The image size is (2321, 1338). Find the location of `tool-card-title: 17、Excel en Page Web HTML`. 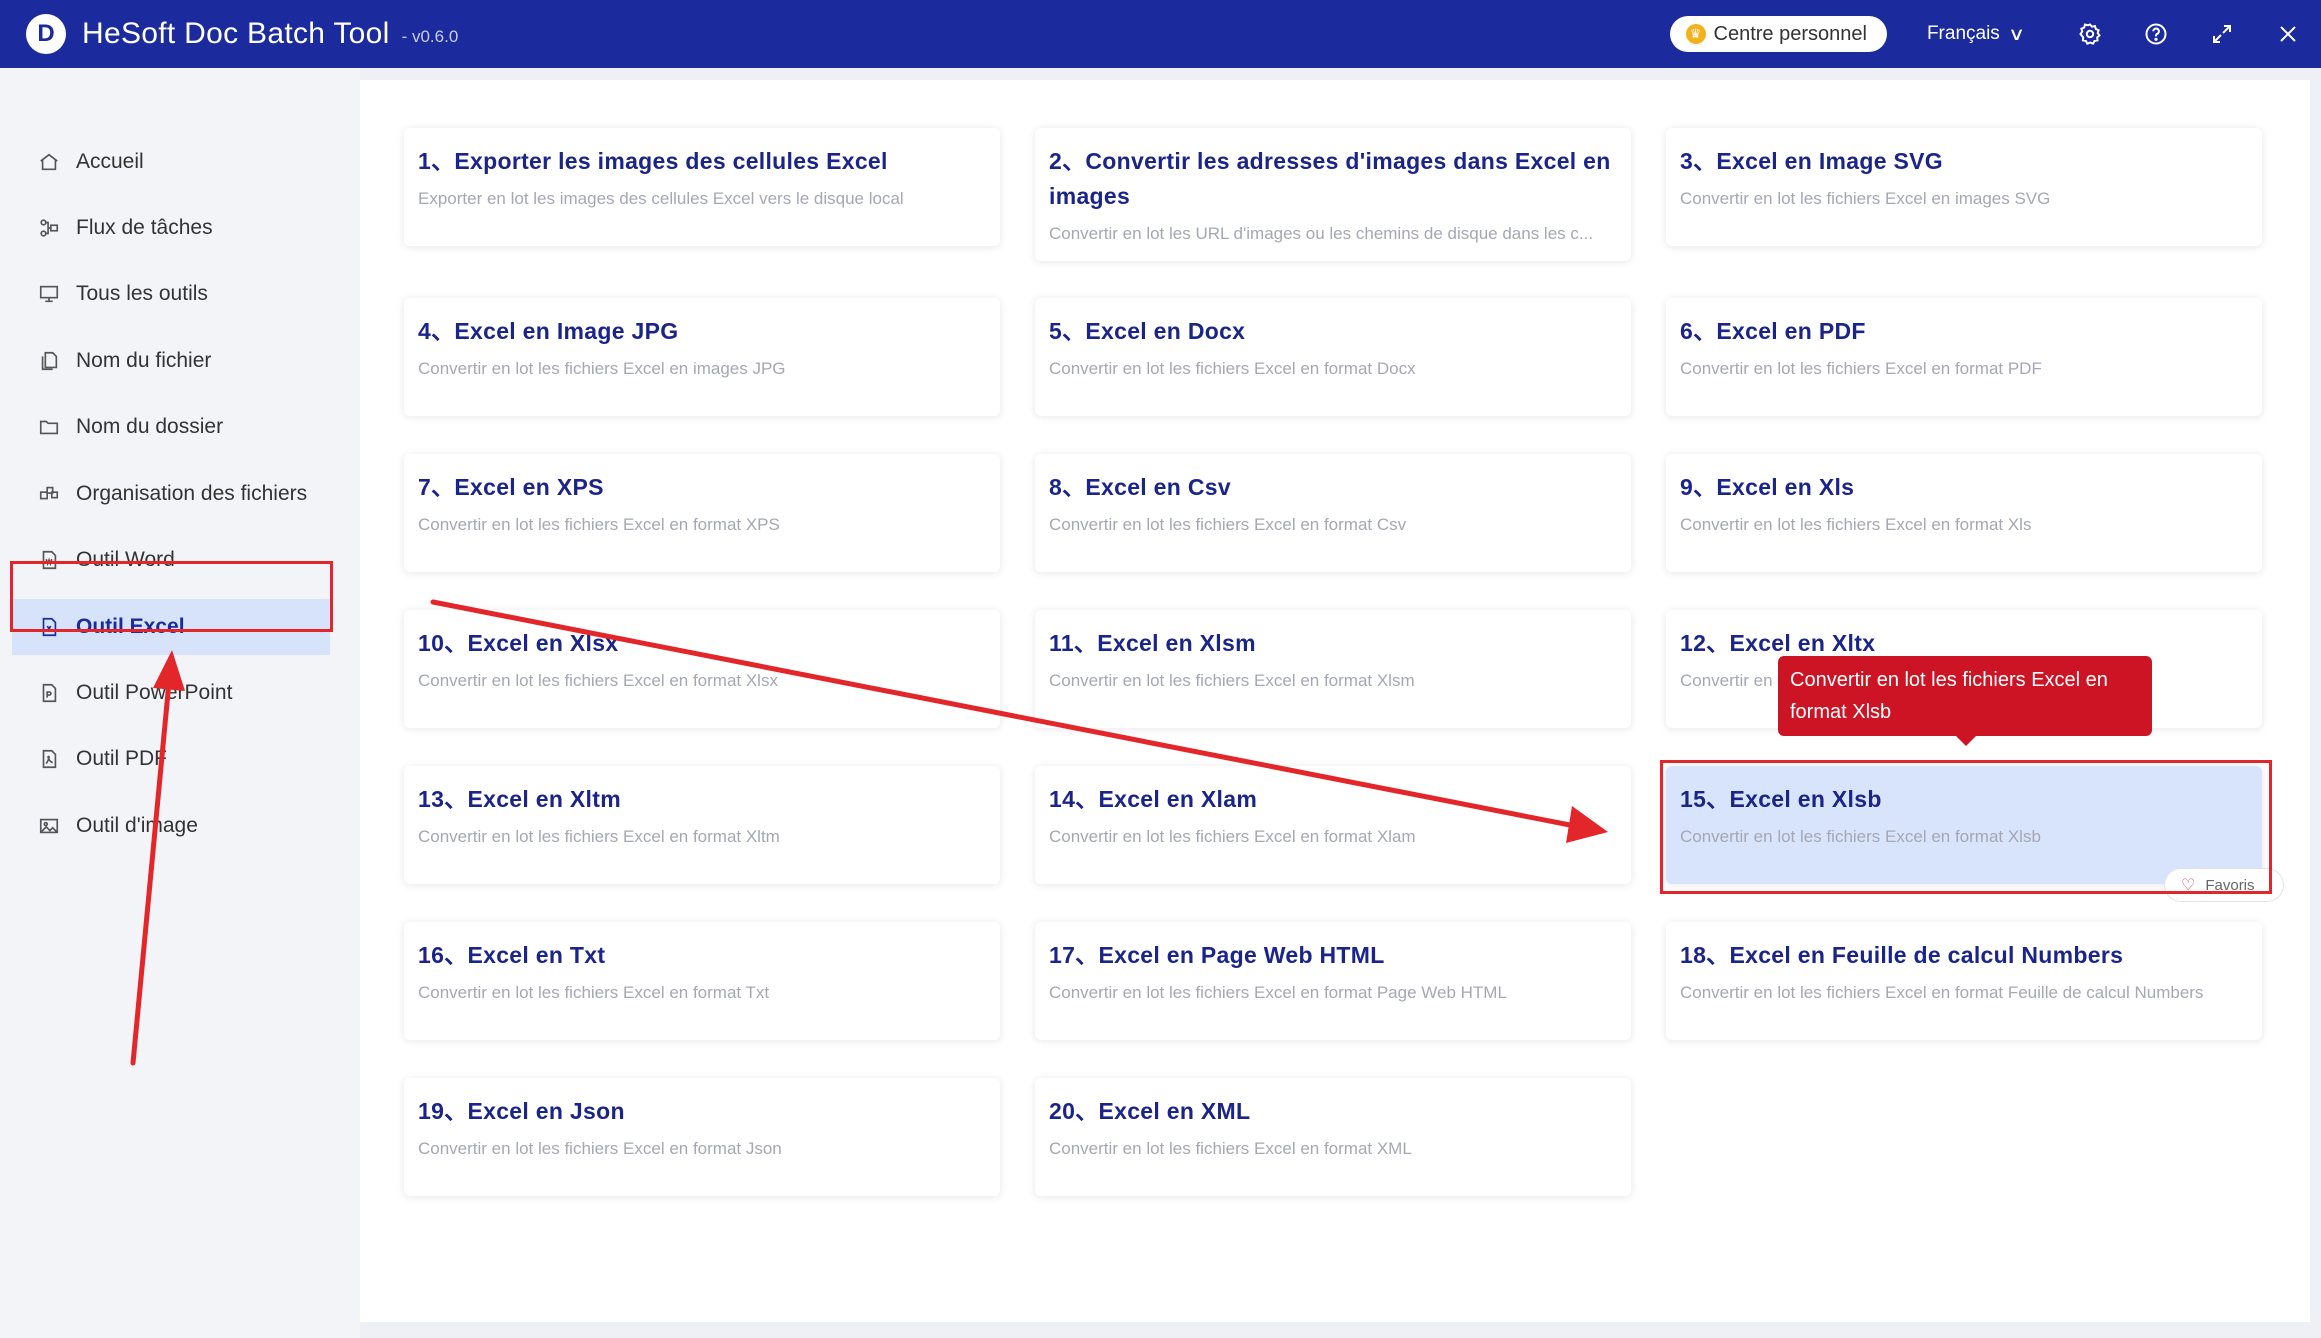

tool-card-title: 17、Excel en Page Web HTML is located at coordinates (1217, 955).